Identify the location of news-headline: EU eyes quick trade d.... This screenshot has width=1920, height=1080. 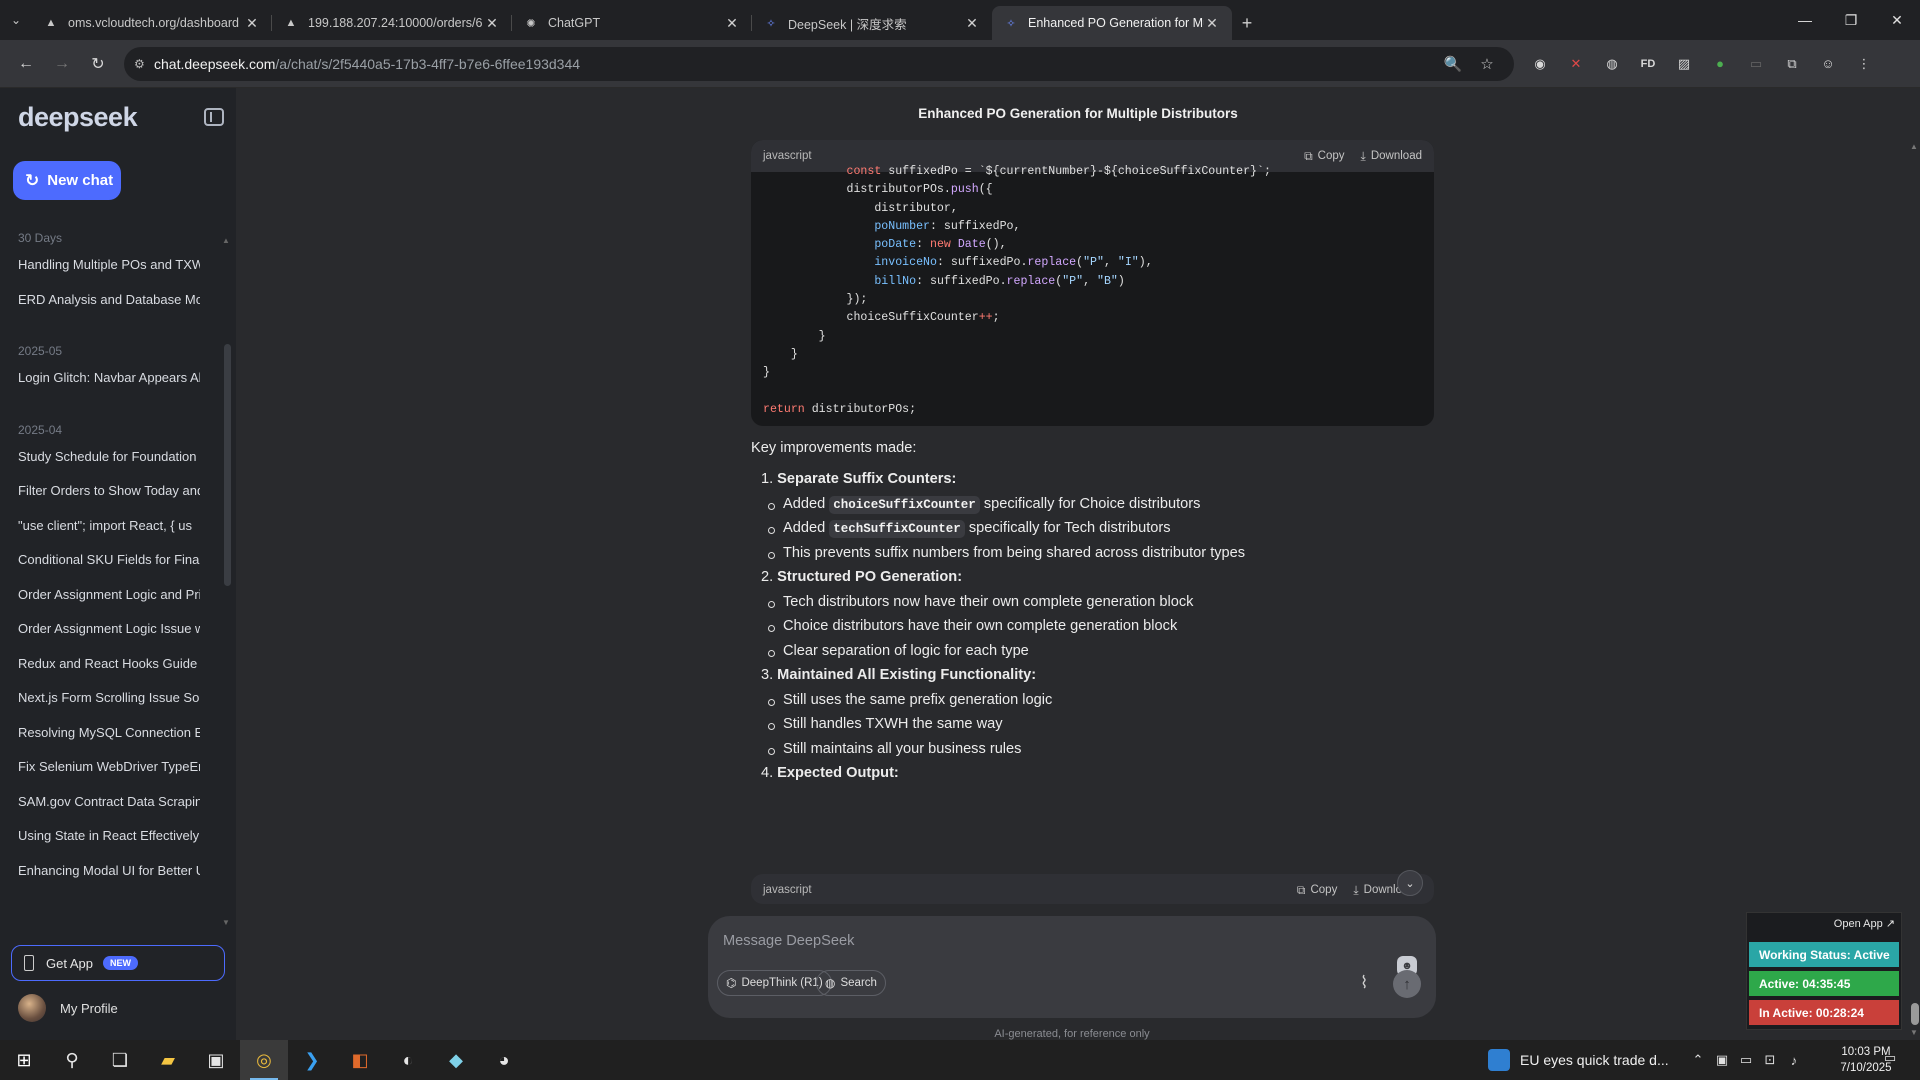
(1594, 1060).